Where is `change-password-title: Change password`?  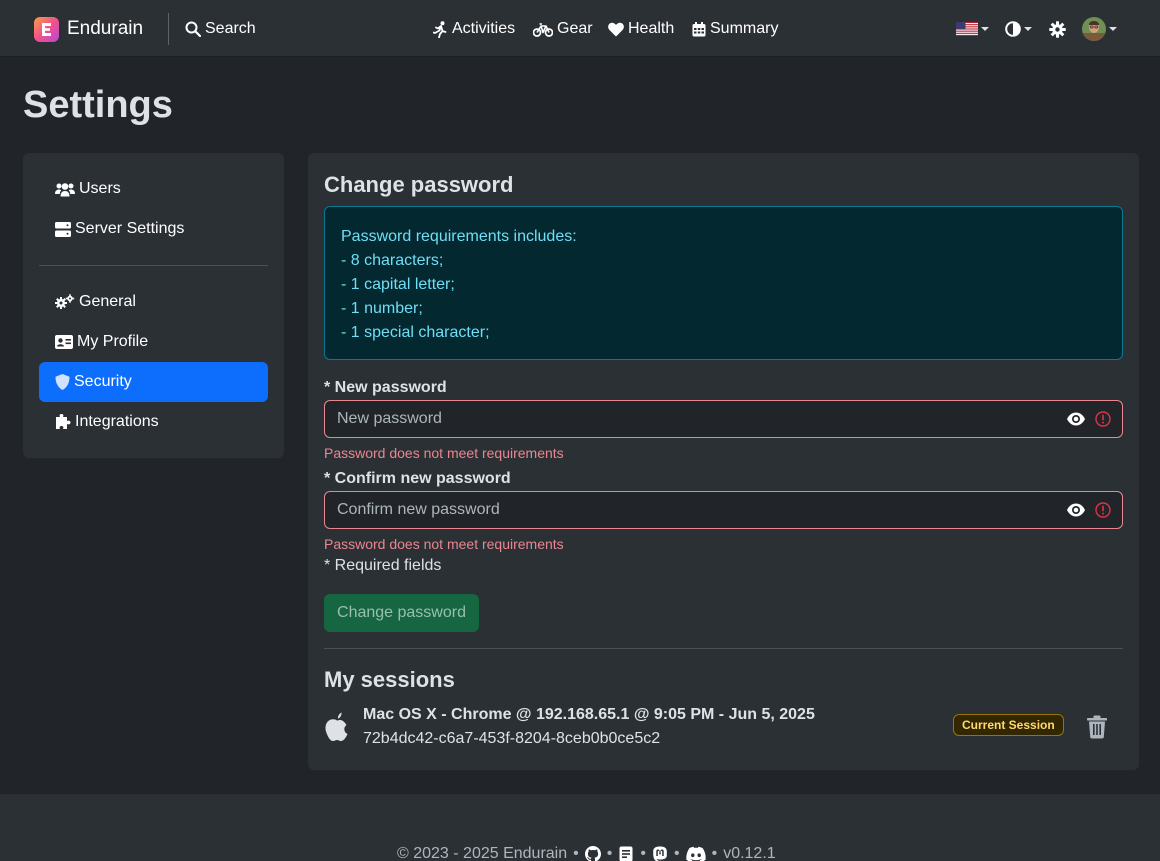 change-password-title: Change password is located at coordinates (419, 184).